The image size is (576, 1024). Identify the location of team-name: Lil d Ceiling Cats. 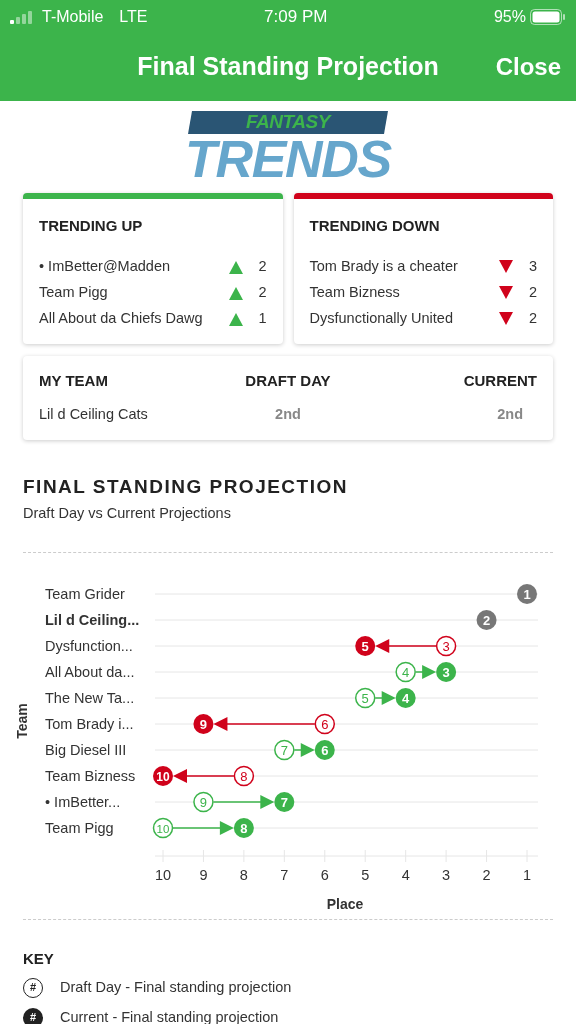
(94, 414).